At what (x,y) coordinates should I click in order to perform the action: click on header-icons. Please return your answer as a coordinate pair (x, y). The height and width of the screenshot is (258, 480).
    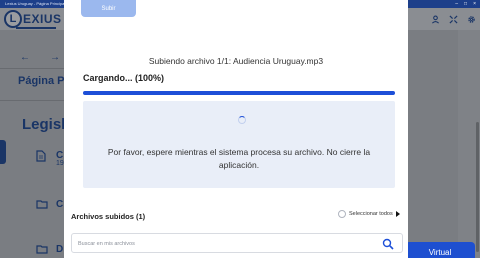
    Looking at the image, I should click on (453, 20).